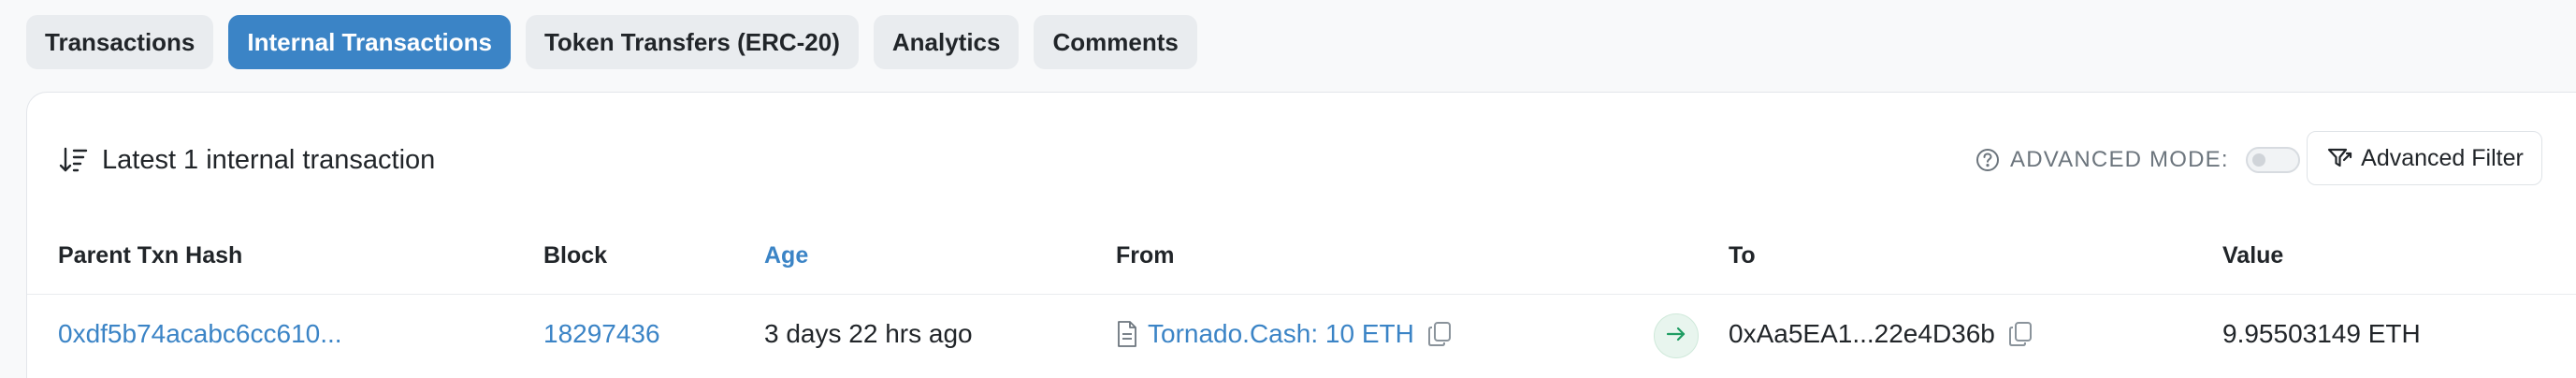 This screenshot has height=378, width=2576. Describe the element at coordinates (2442, 158) in the screenshot. I see `advanced-filter-label: Advanced Filter` at that location.